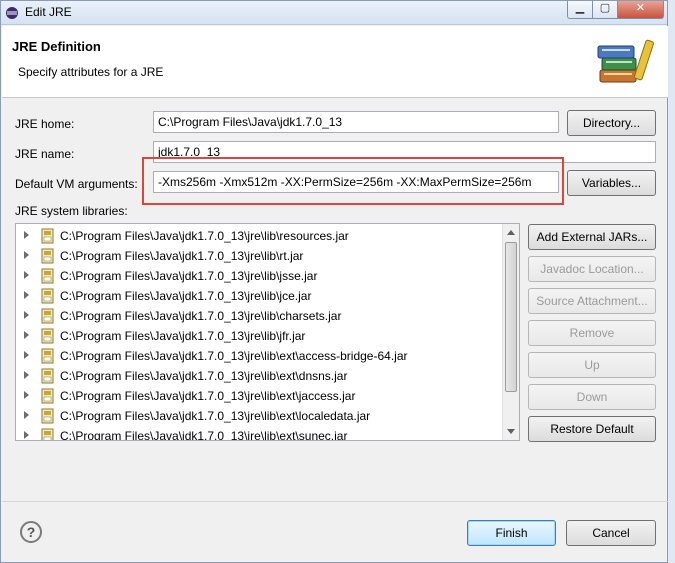 The width and height of the screenshot is (675, 563). I want to click on scroll-down-arrow-icon, so click(511, 431).